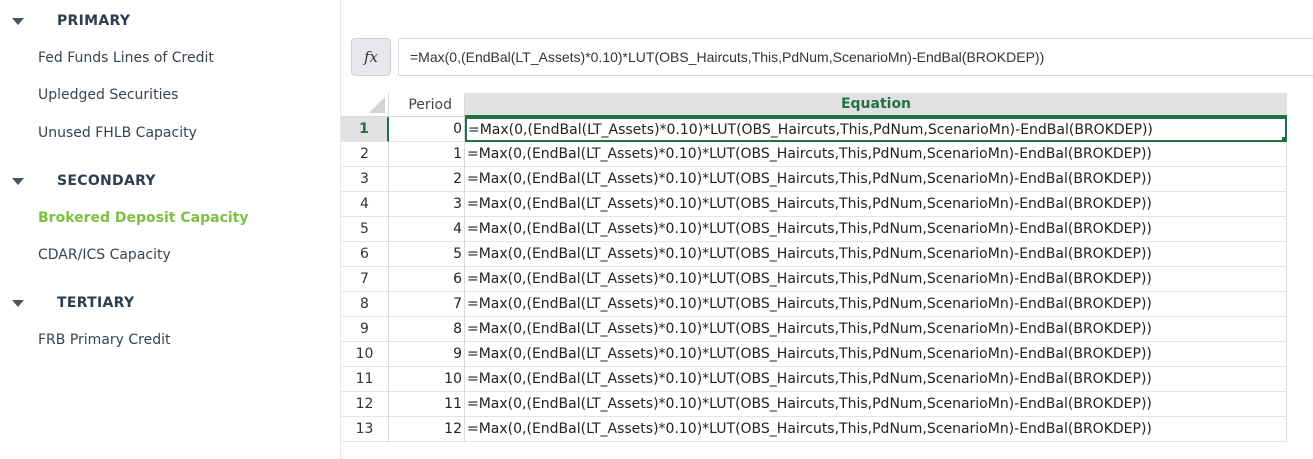 Image resolution: width=1313 pixels, height=459 pixels. What do you see at coordinates (365, 279) in the screenshot?
I see `row-number: 7` at bounding box center [365, 279].